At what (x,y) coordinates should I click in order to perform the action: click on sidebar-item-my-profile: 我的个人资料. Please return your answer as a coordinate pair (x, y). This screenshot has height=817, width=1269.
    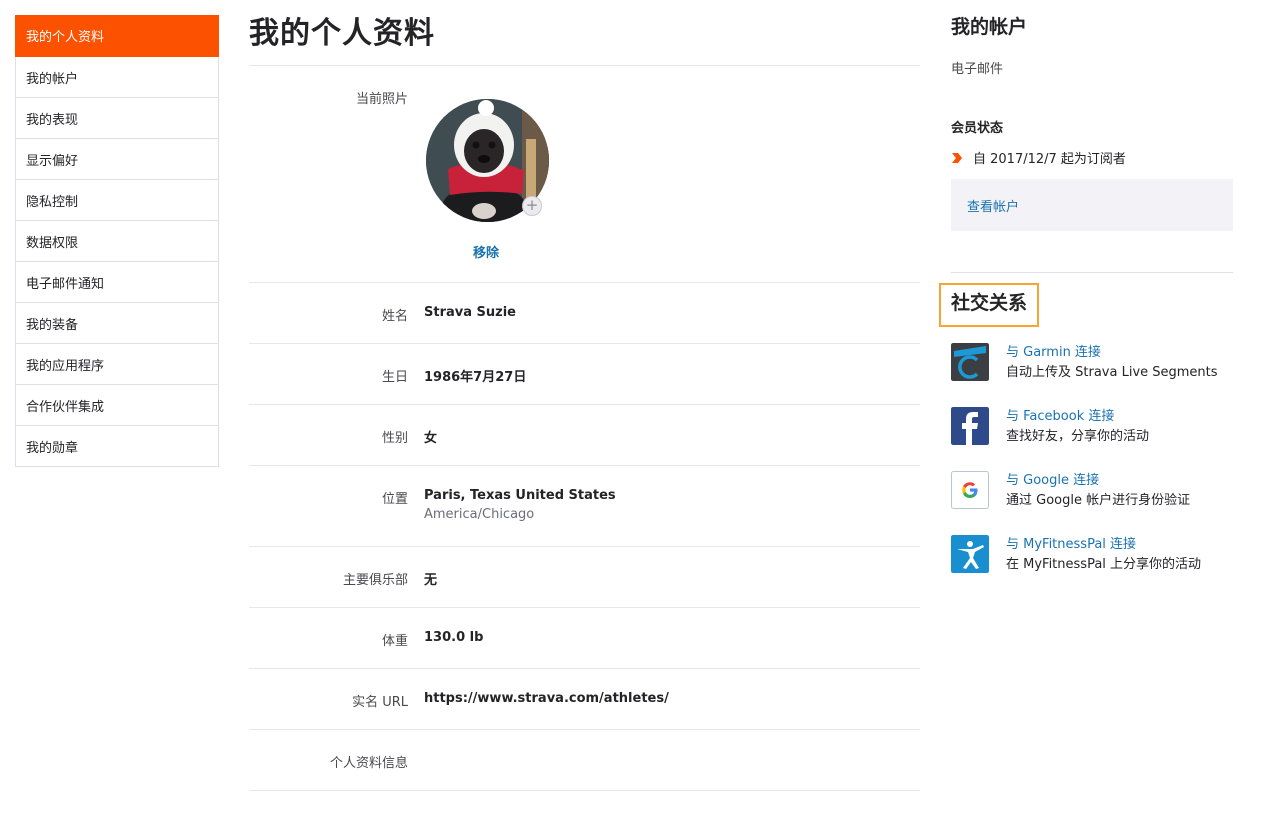
    Looking at the image, I should click on (117, 36).